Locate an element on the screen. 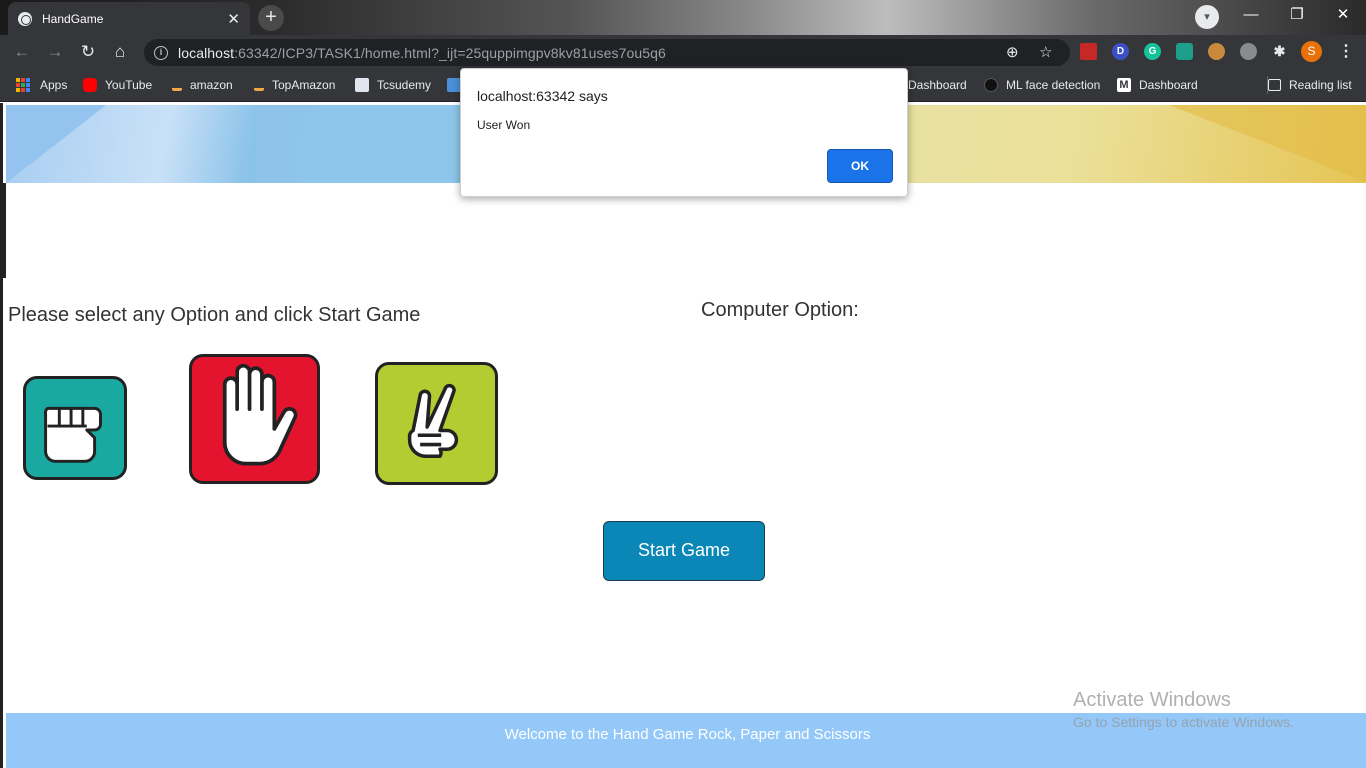  extension-book-icon is located at coordinates (1088, 51).